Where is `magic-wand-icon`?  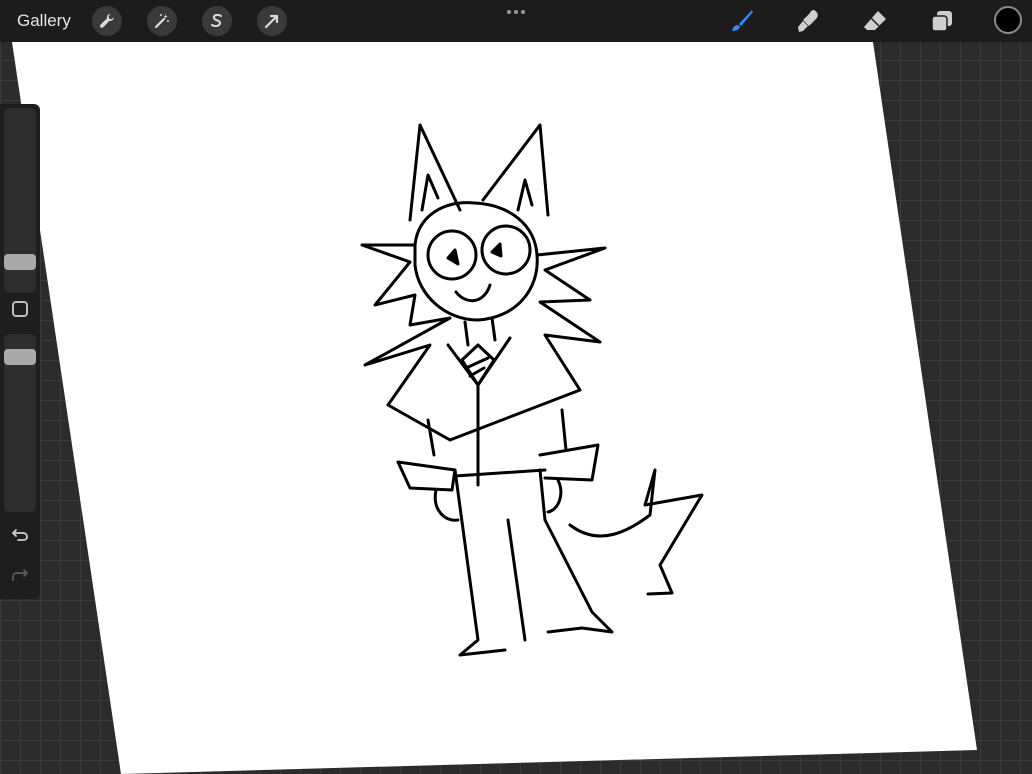
magic-wand-icon is located at coordinates (161, 21).